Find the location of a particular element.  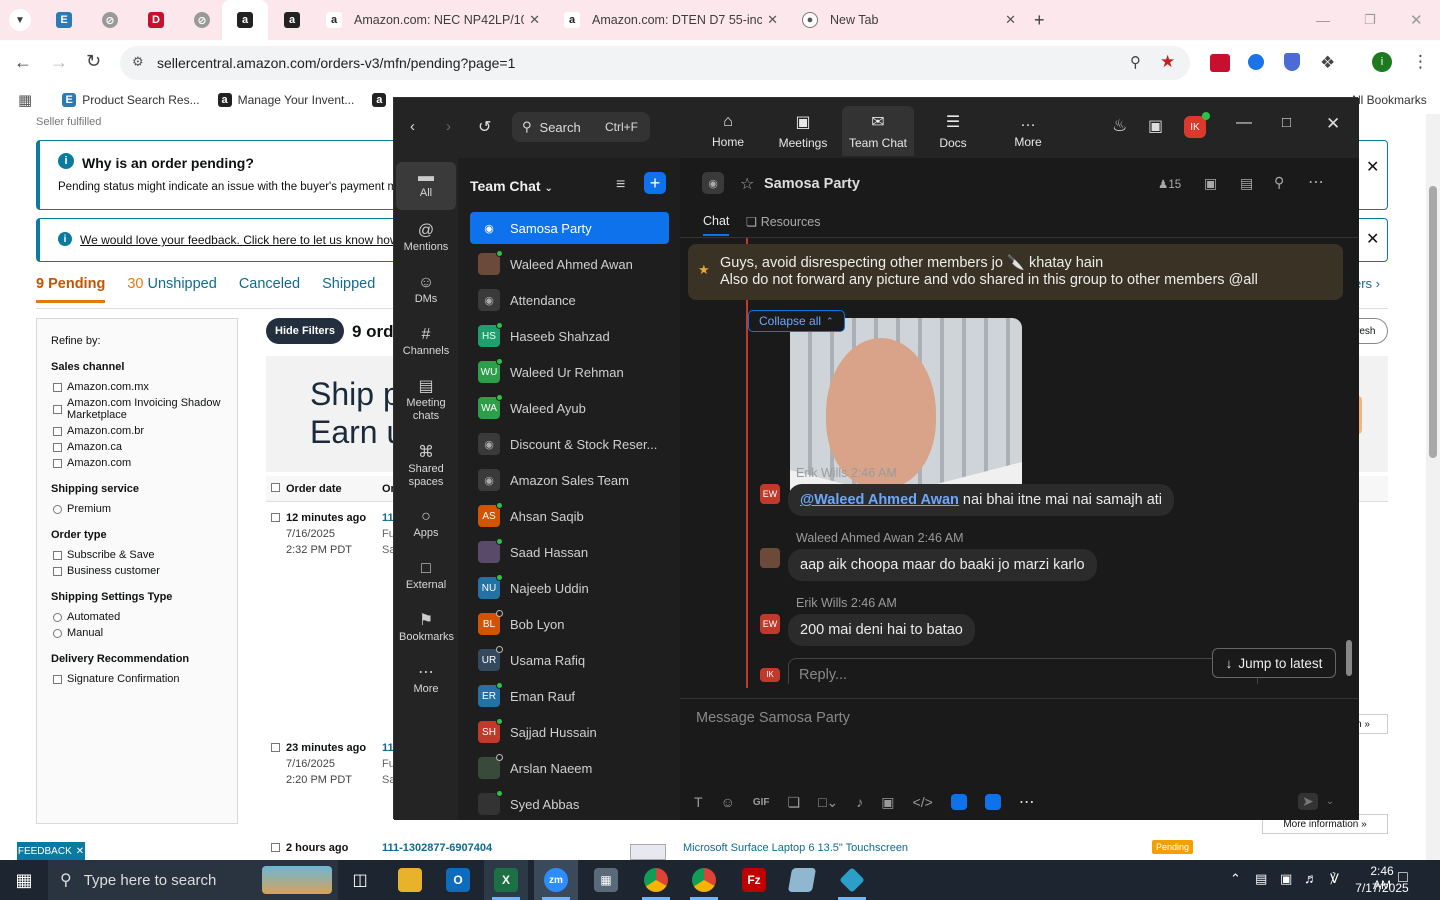

reload-icon: ↻ is located at coordinates (93, 61).